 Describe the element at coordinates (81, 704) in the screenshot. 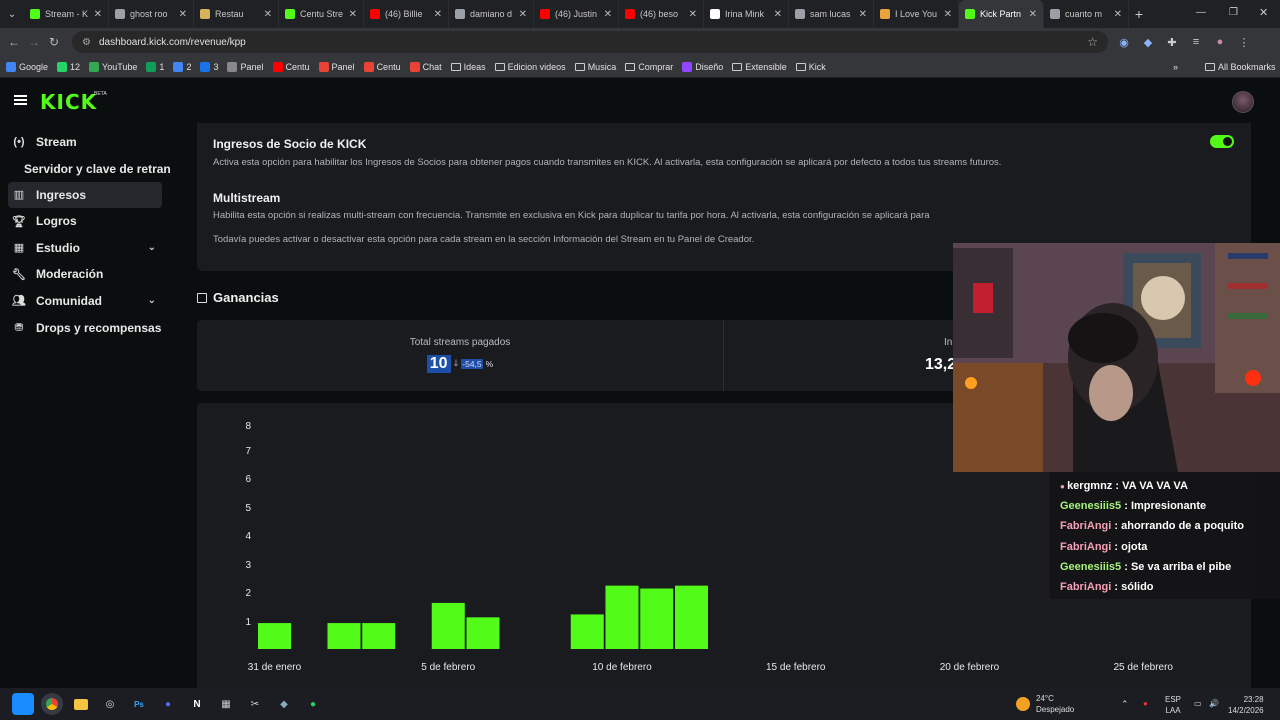

I see `file-explorer-icon` at that location.